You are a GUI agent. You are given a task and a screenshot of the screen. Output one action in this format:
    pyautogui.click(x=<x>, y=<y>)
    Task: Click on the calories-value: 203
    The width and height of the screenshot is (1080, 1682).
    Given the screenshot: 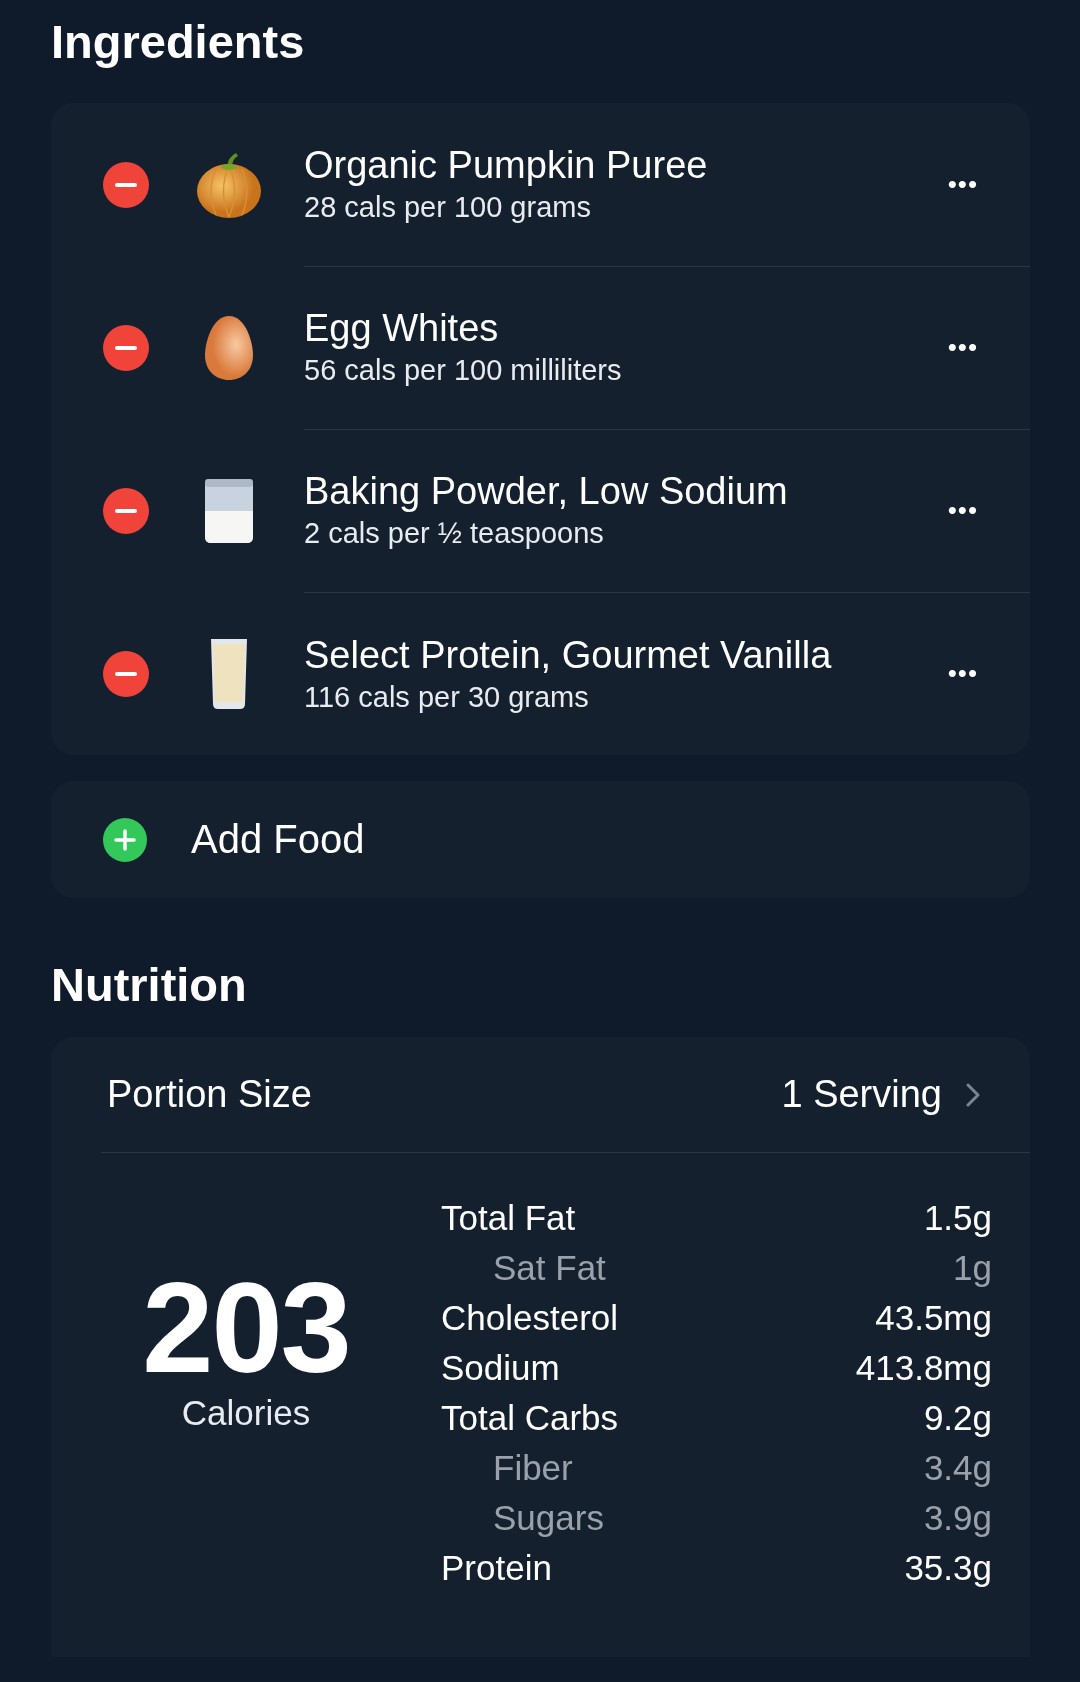 What is the action you would take?
    pyautogui.click(x=246, y=1328)
    